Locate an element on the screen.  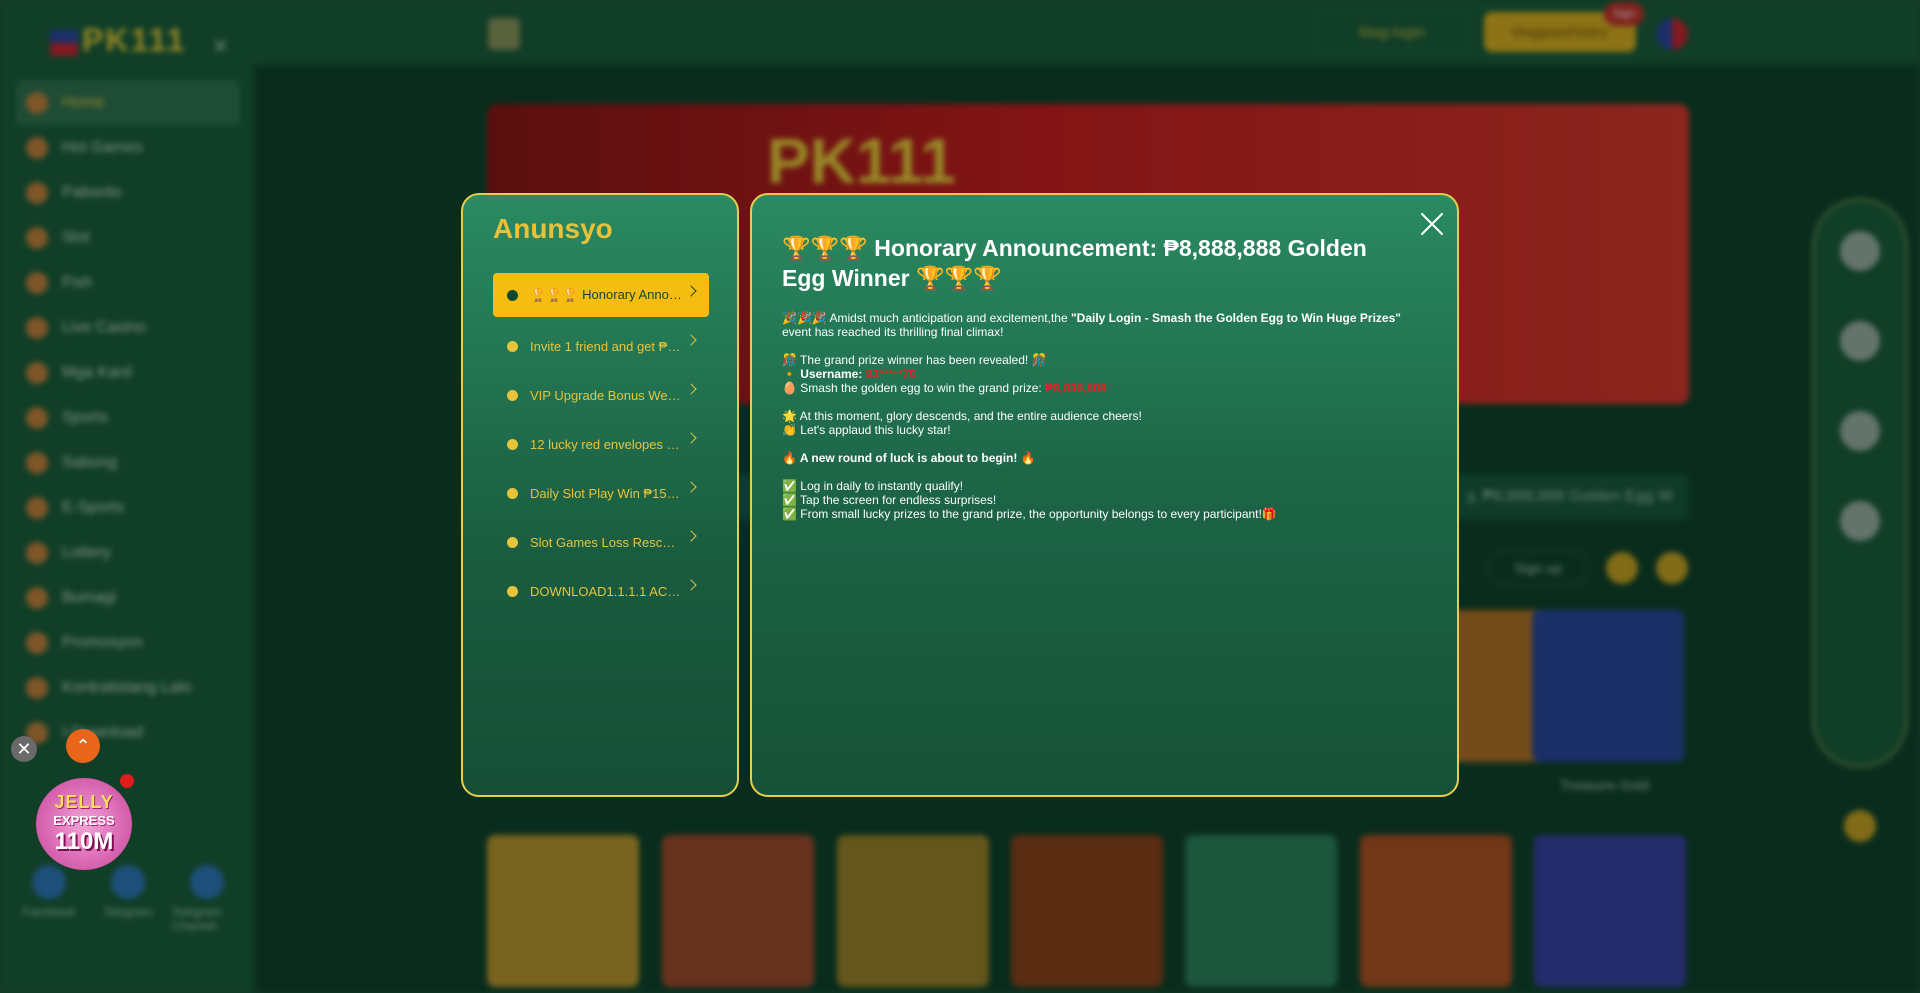
promo-jelly-express: JELLY EXPRESS 110M is located at coordinates (84, 824).